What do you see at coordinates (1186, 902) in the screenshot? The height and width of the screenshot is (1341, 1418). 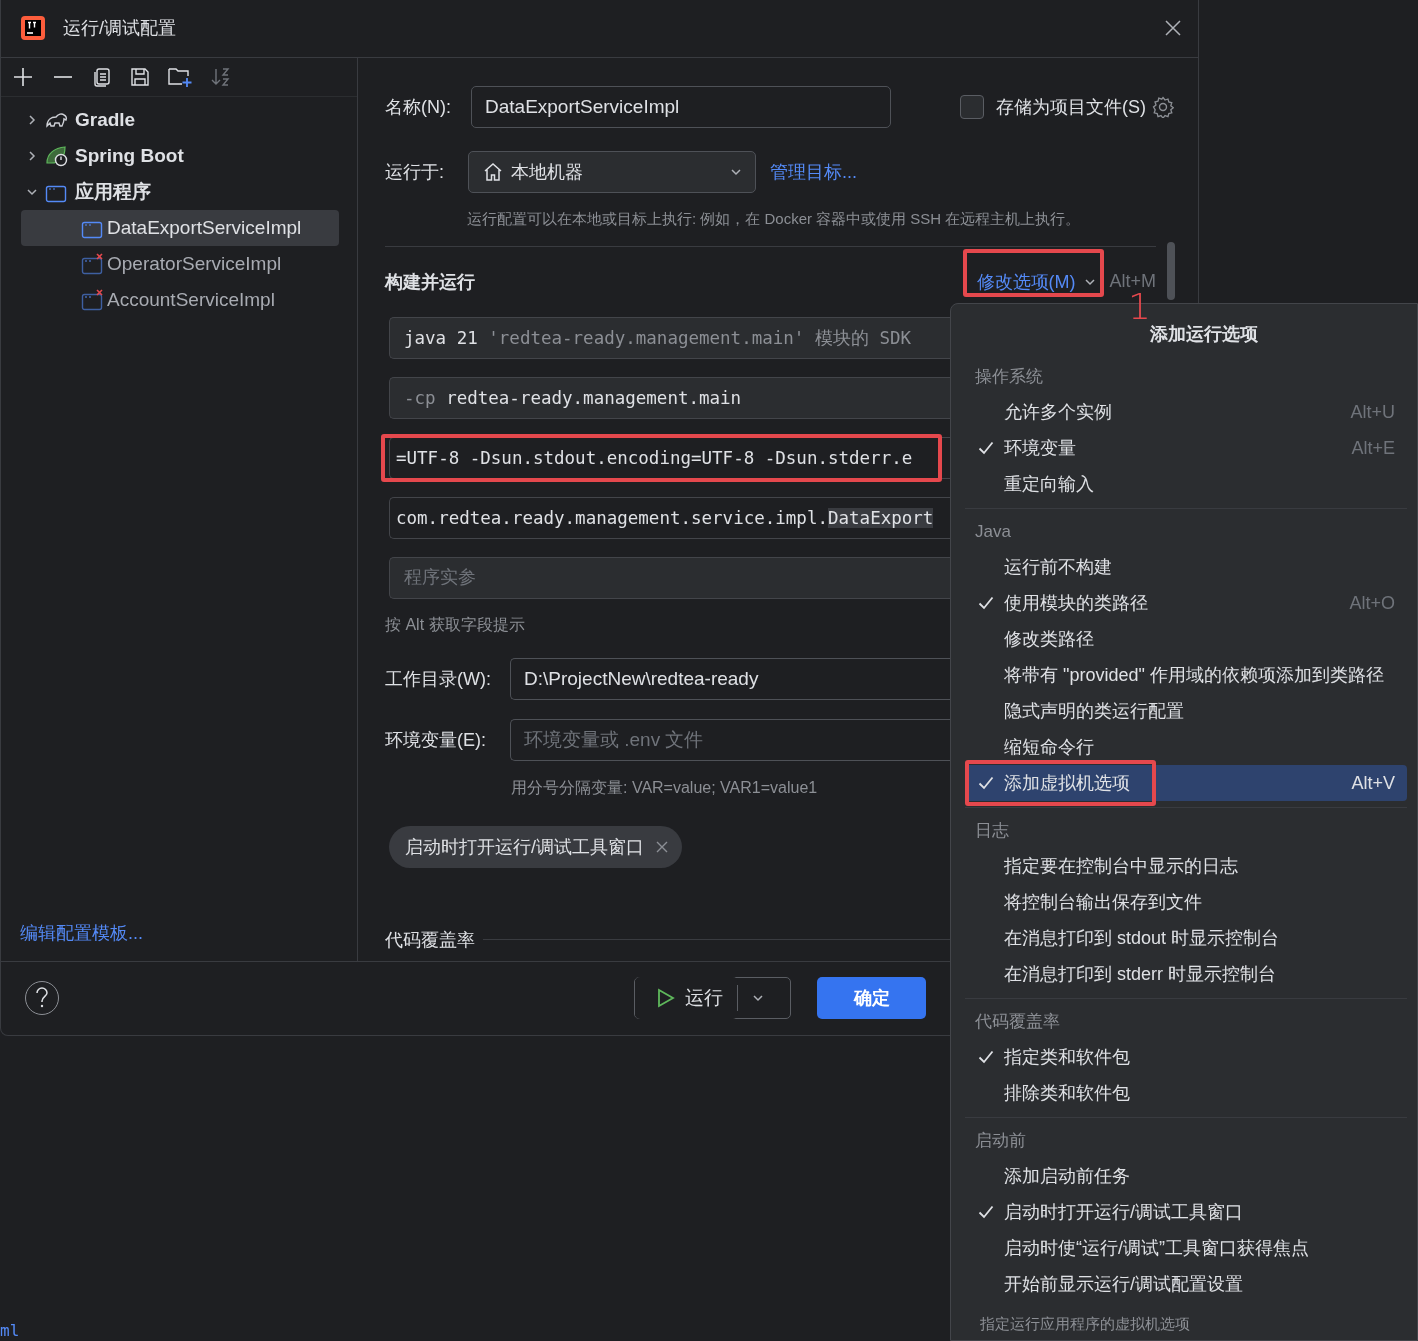 I see `menu-item: 将控制台输出保存到文件` at bounding box center [1186, 902].